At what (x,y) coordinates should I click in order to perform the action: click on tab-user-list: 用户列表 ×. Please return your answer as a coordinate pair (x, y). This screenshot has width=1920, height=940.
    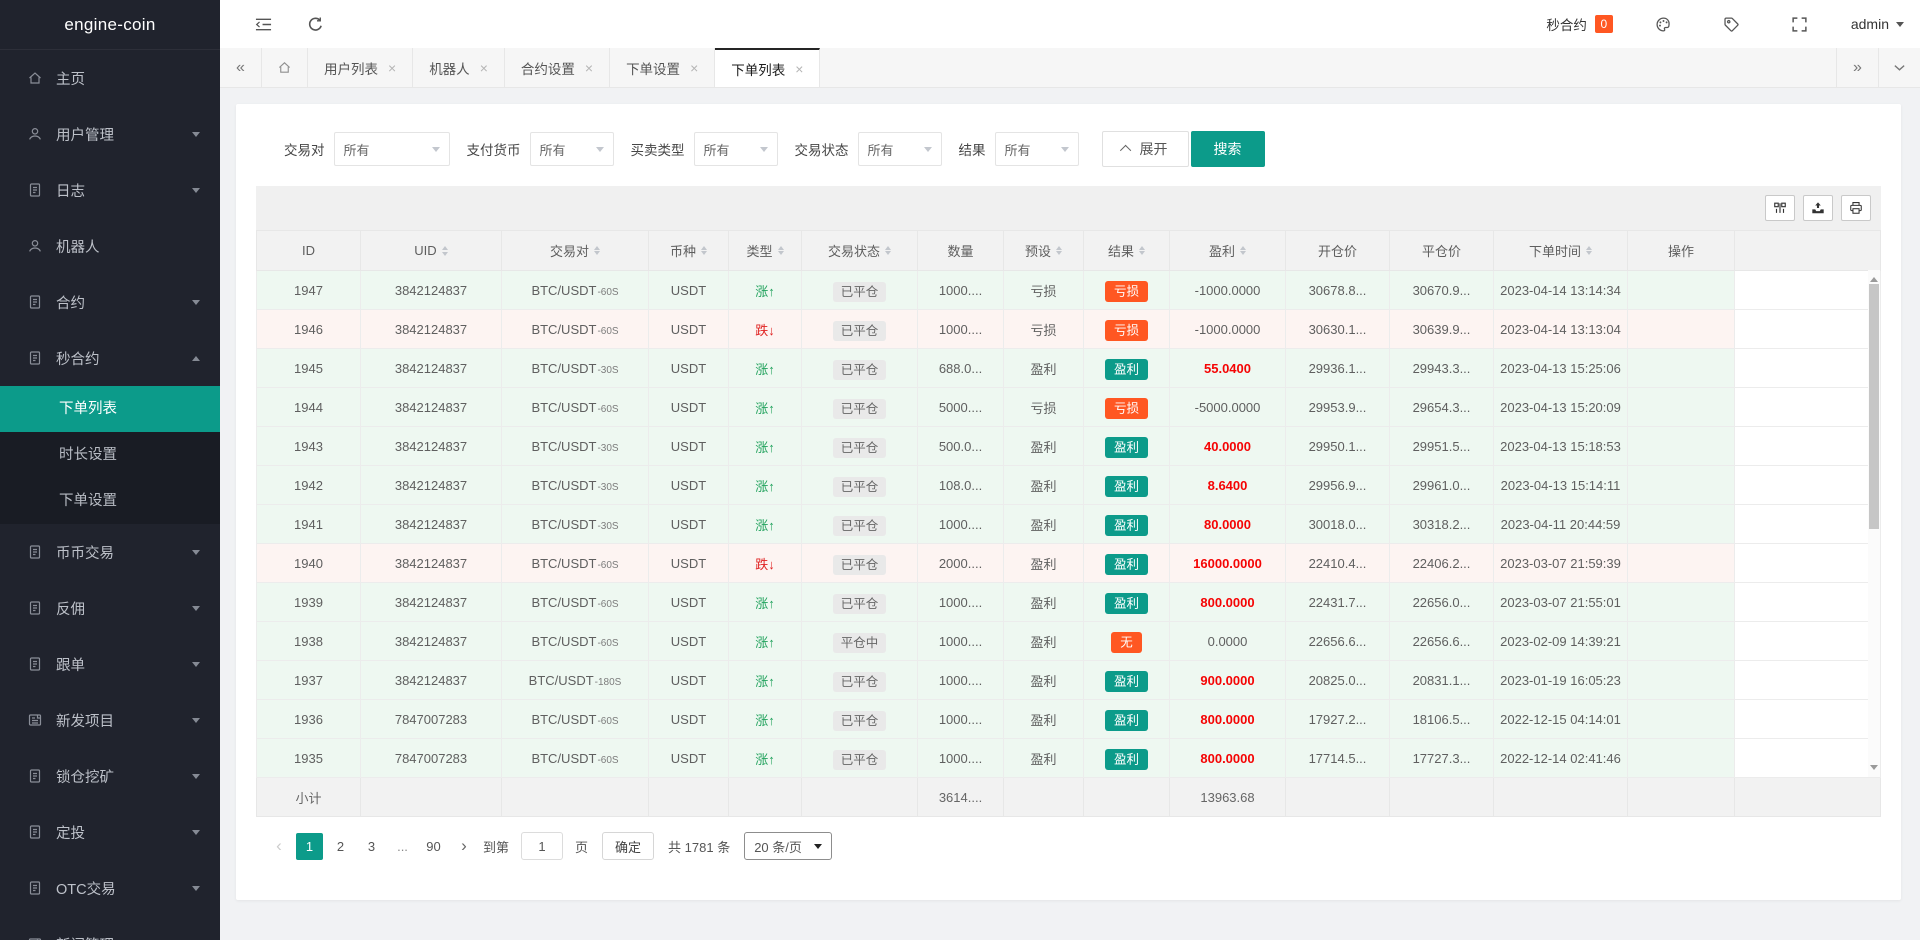
    Looking at the image, I should click on (361, 67).